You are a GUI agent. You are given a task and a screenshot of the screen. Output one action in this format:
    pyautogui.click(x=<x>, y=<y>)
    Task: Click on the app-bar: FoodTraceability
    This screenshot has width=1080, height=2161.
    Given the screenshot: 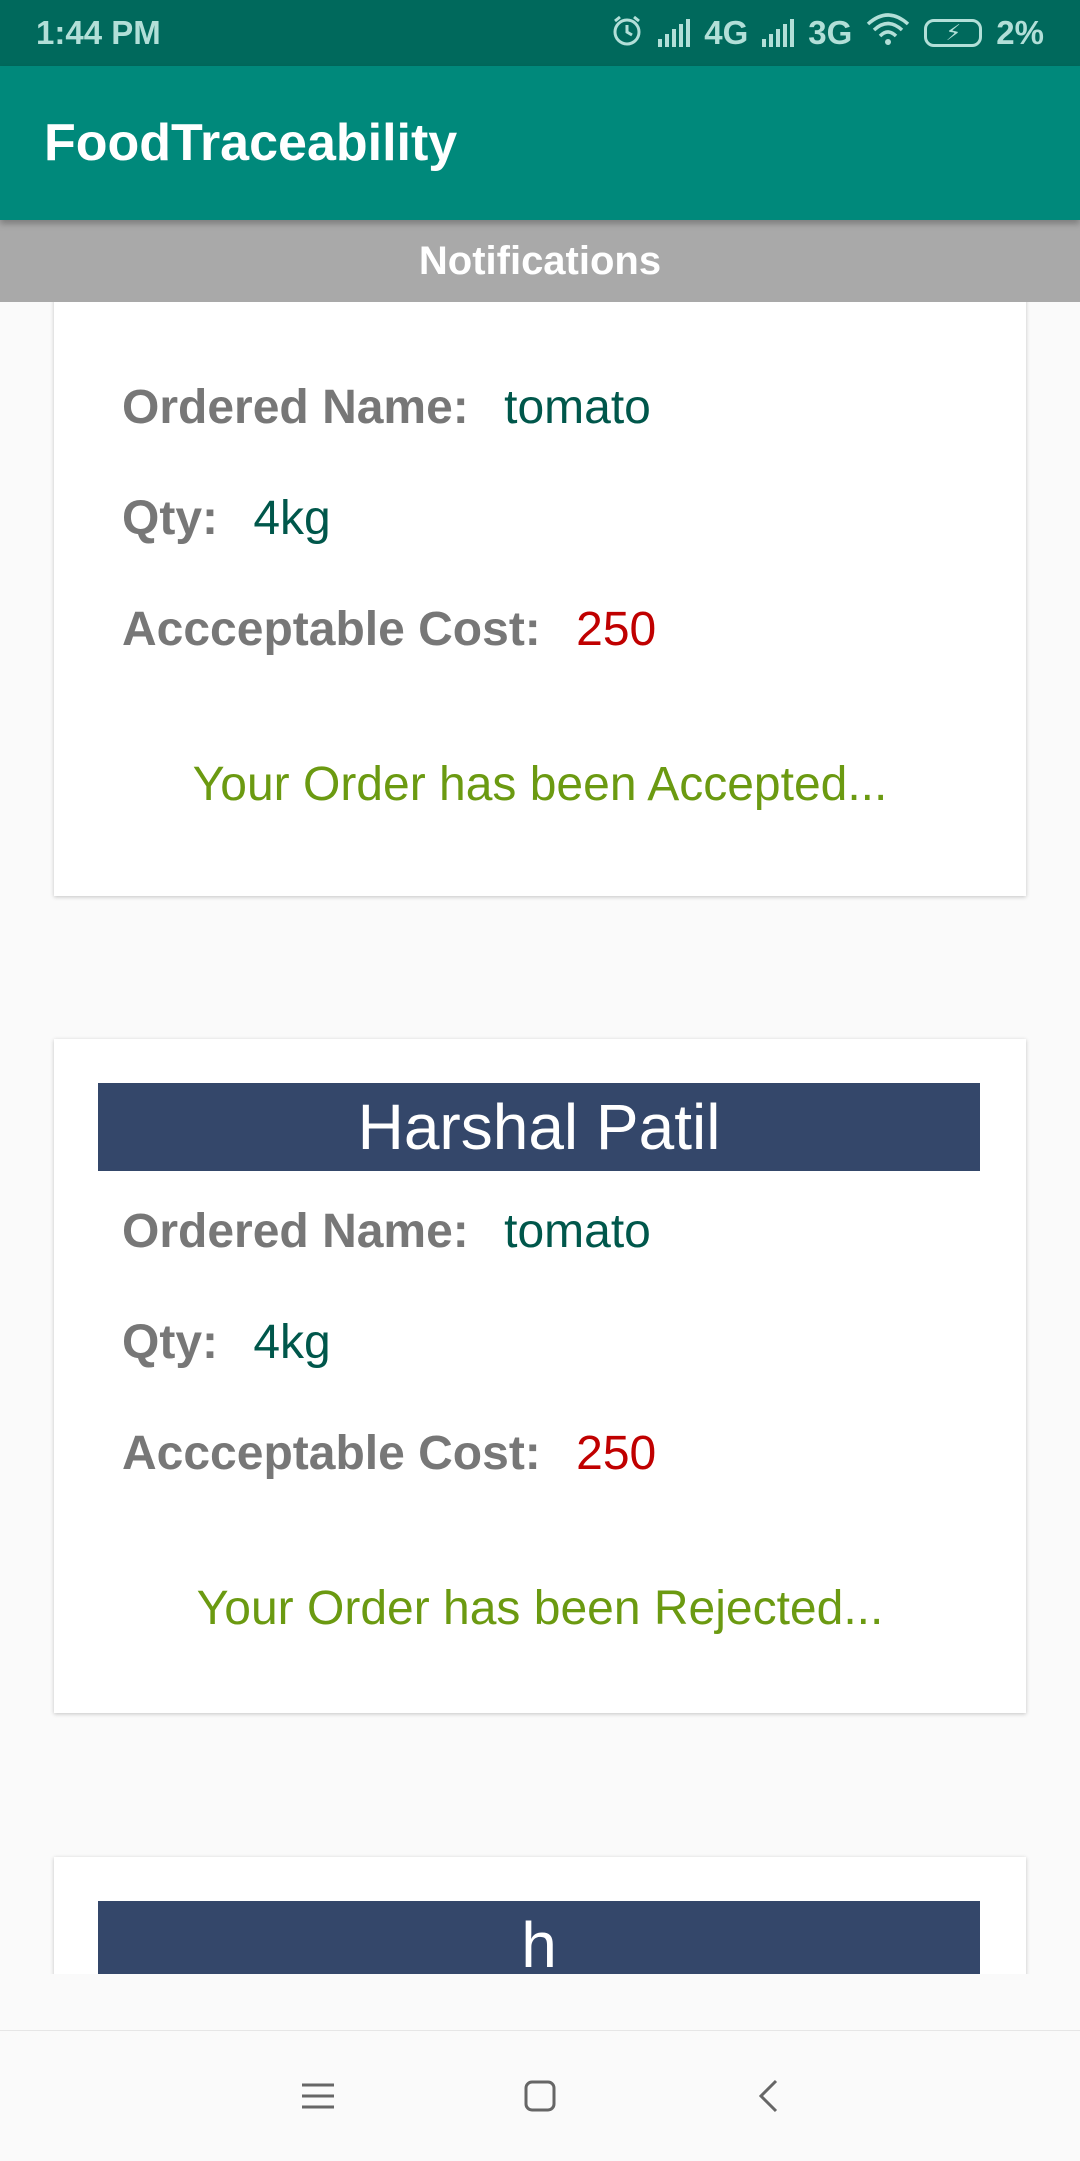 What is the action you would take?
    pyautogui.click(x=540, y=143)
    